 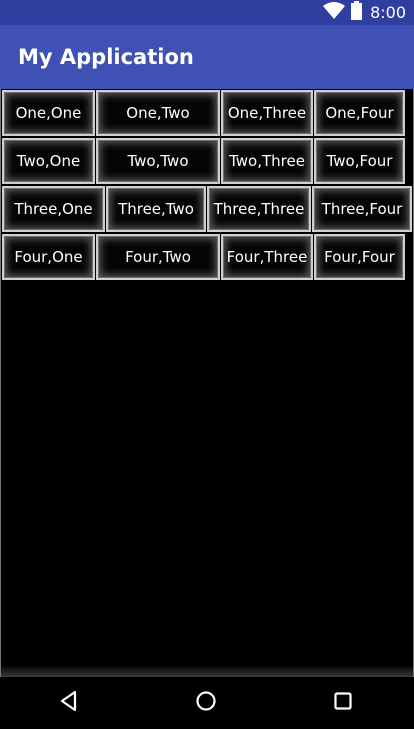 I want to click on scroll-edge-glow, so click(x=207, y=671).